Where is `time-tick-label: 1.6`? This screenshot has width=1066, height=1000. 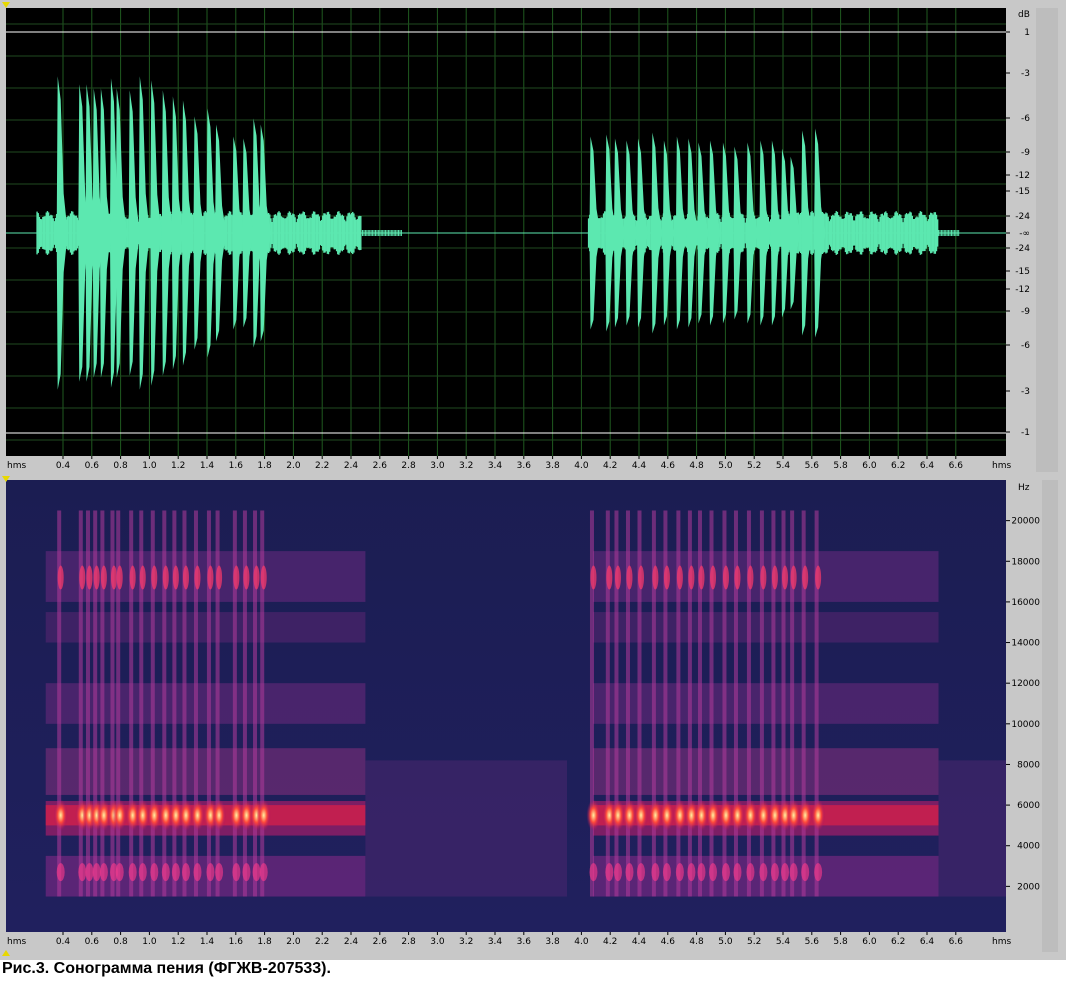 time-tick-label: 1.6 is located at coordinates (236, 466).